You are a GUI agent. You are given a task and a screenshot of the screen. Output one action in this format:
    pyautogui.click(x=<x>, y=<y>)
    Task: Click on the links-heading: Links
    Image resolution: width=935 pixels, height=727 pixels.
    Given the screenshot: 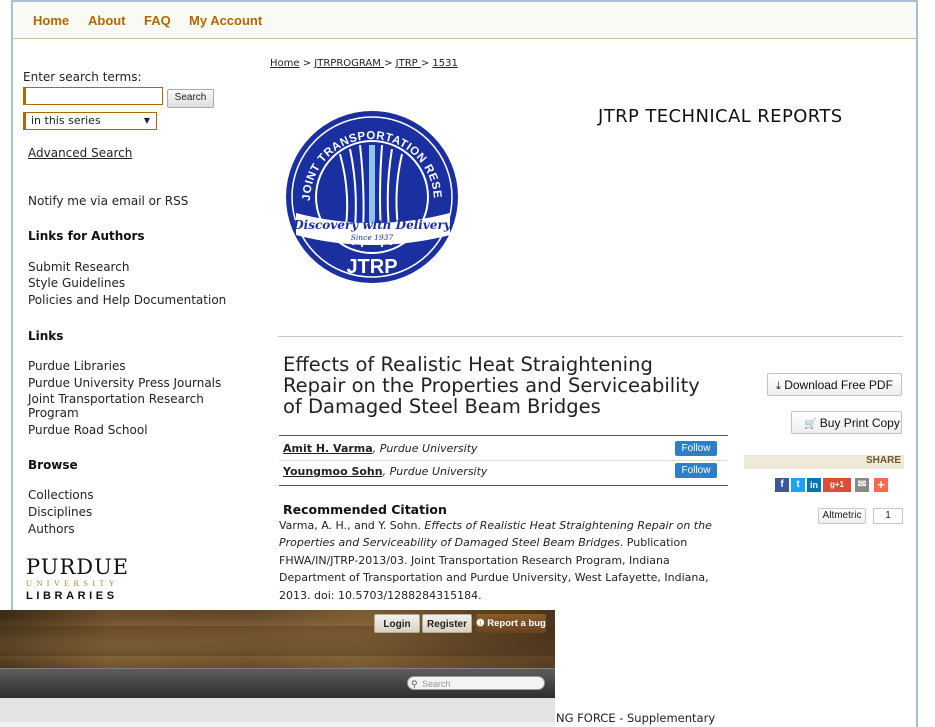 What is the action you would take?
    pyautogui.click(x=46, y=336)
    